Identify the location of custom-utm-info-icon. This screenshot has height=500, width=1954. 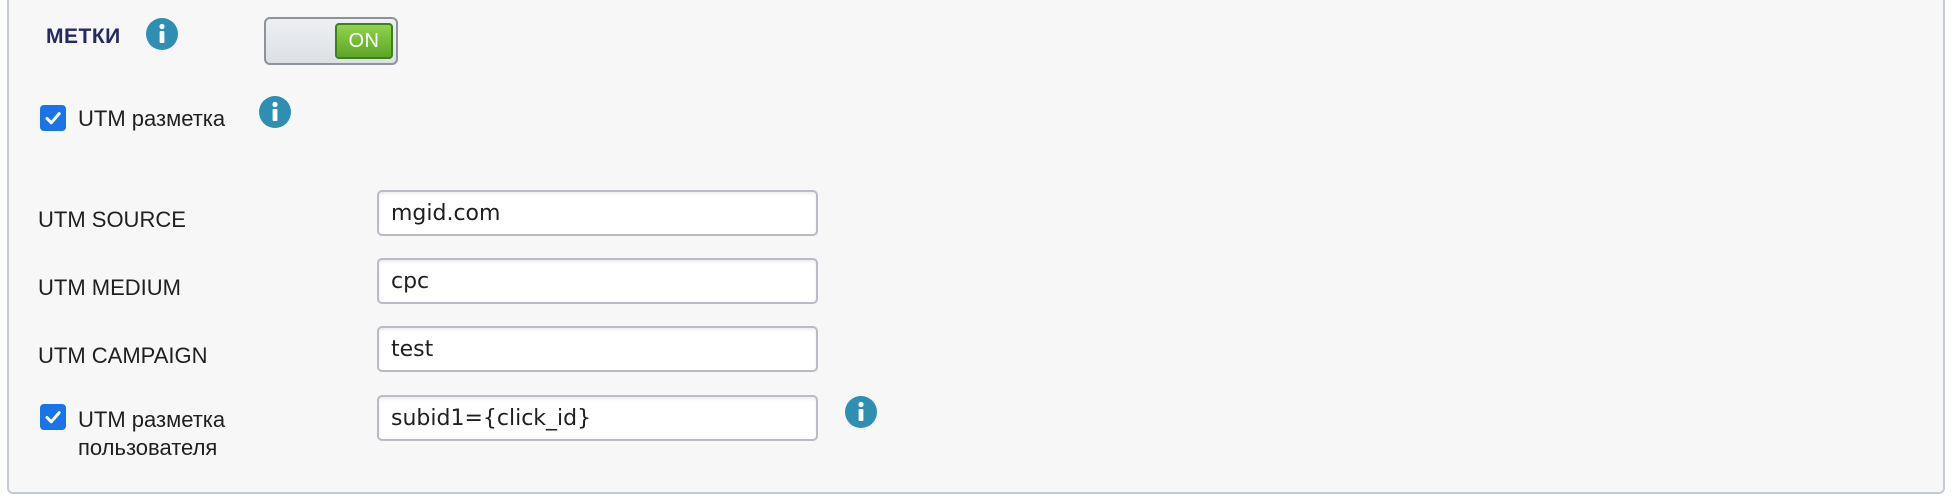
(861, 412).